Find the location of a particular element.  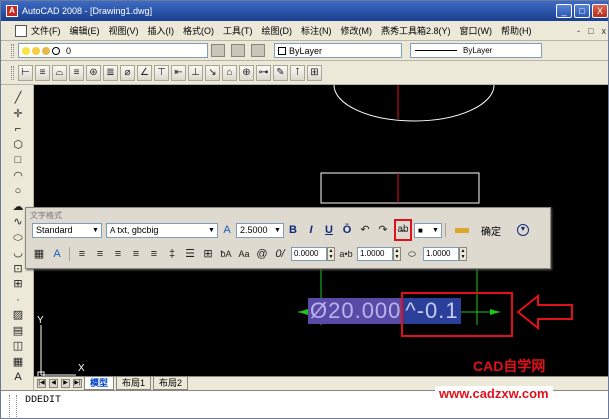

redo-button: ↷ is located at coordinates (383, 230).